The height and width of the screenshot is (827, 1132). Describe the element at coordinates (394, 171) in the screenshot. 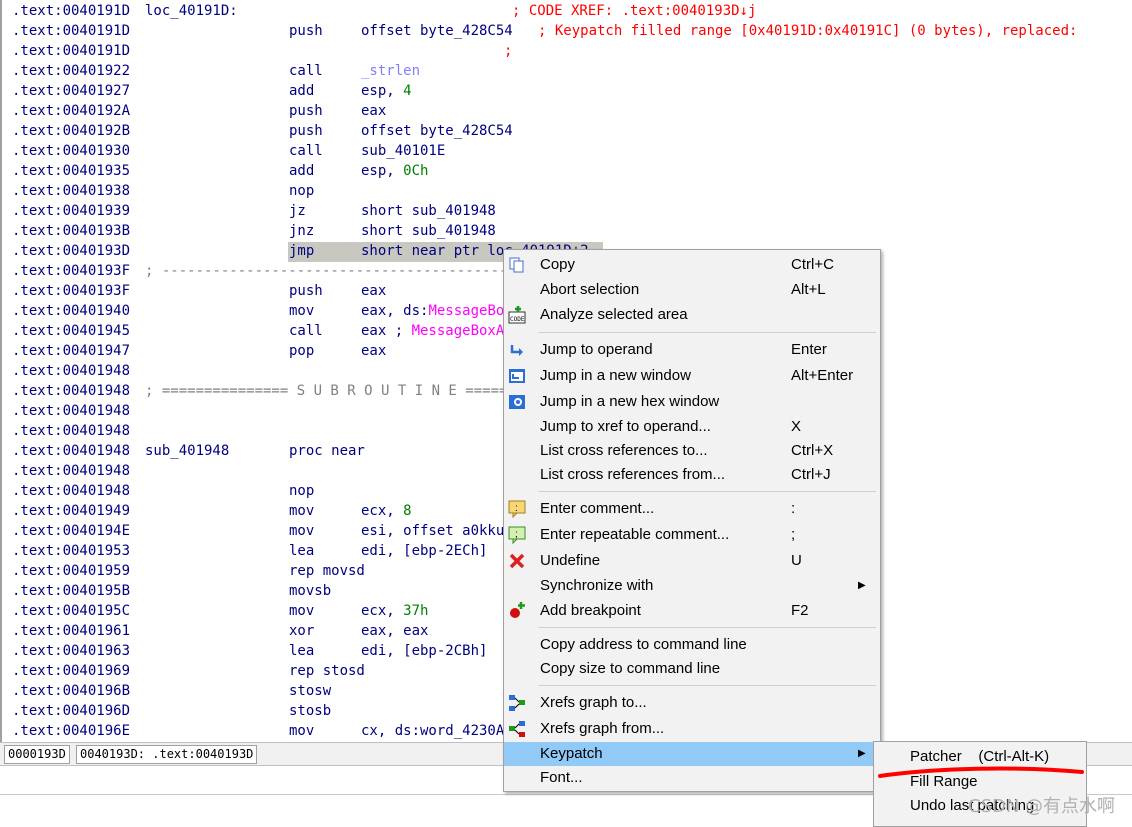

I see `line-operand: esp, 0Ch` at that location.